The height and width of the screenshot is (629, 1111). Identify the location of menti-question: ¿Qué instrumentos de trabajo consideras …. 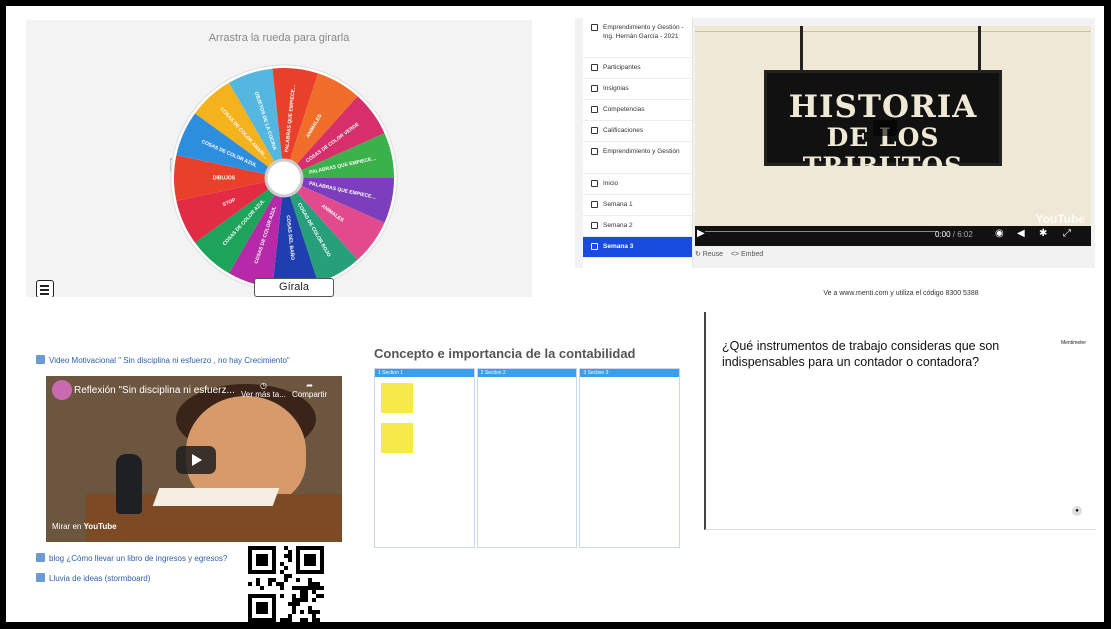
(861, 354).